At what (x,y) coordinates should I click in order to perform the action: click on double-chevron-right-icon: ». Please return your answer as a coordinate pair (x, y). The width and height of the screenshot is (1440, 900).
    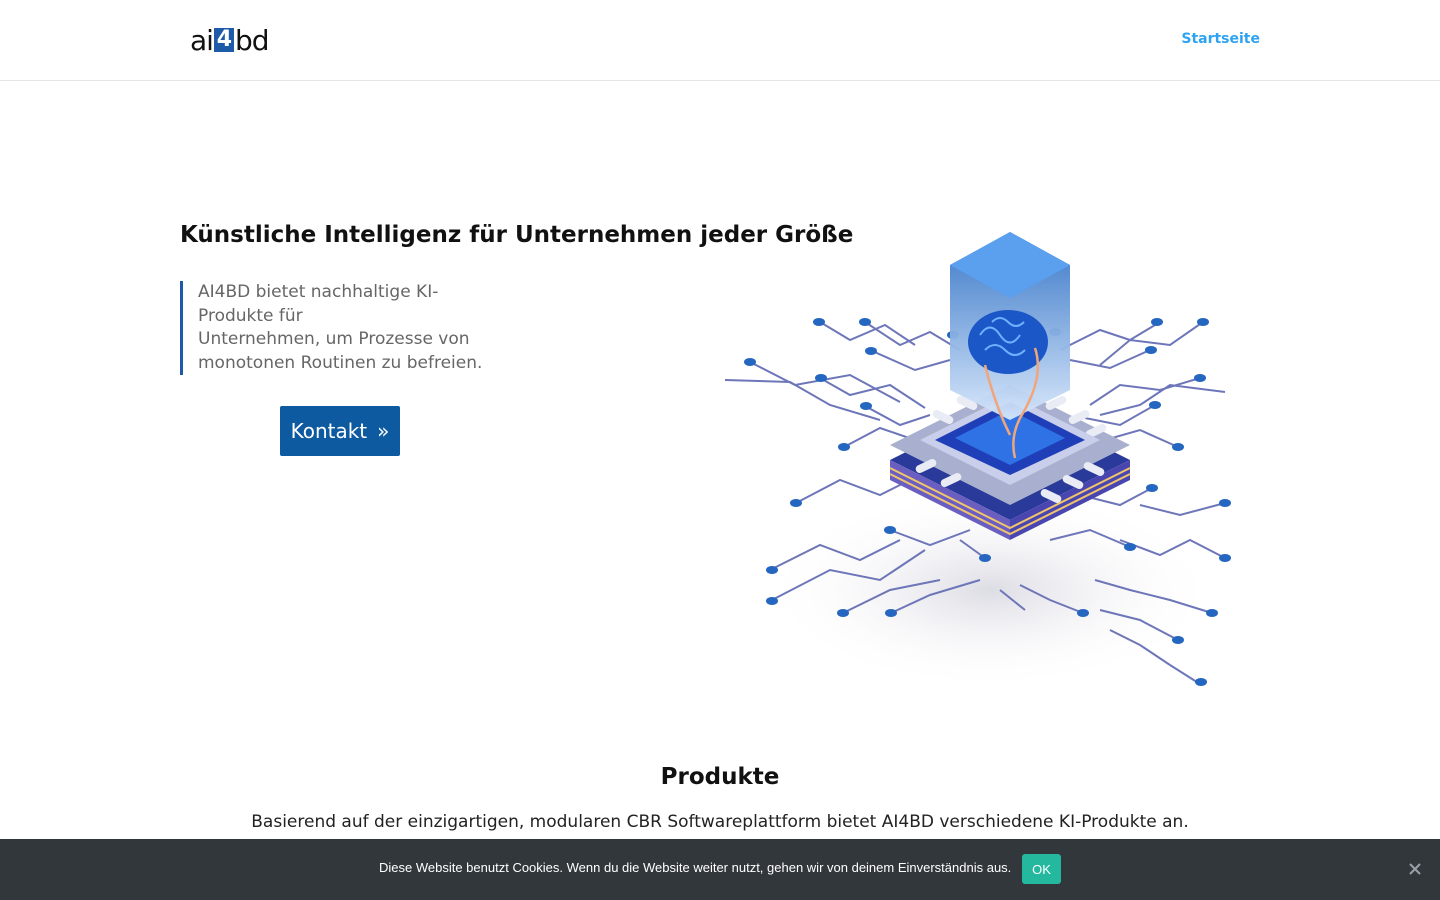
    Looking at the image, I should click on (383, 431).